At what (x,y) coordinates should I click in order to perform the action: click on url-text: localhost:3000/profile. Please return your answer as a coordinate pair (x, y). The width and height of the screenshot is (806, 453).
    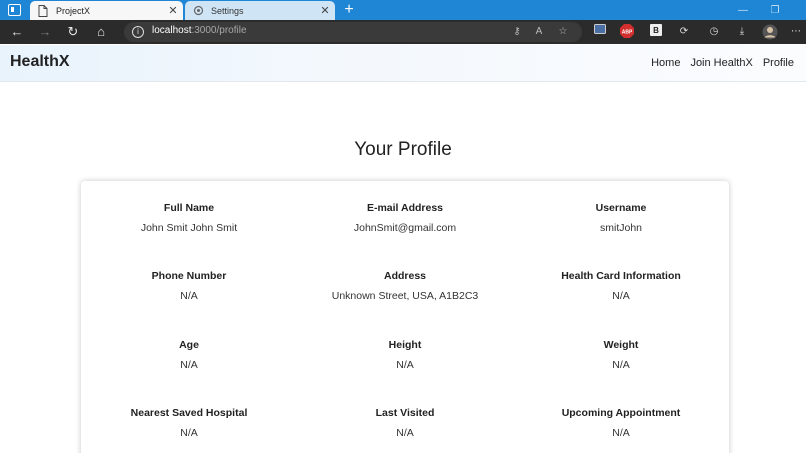
    Looking at the image, I should click on (199, 30).